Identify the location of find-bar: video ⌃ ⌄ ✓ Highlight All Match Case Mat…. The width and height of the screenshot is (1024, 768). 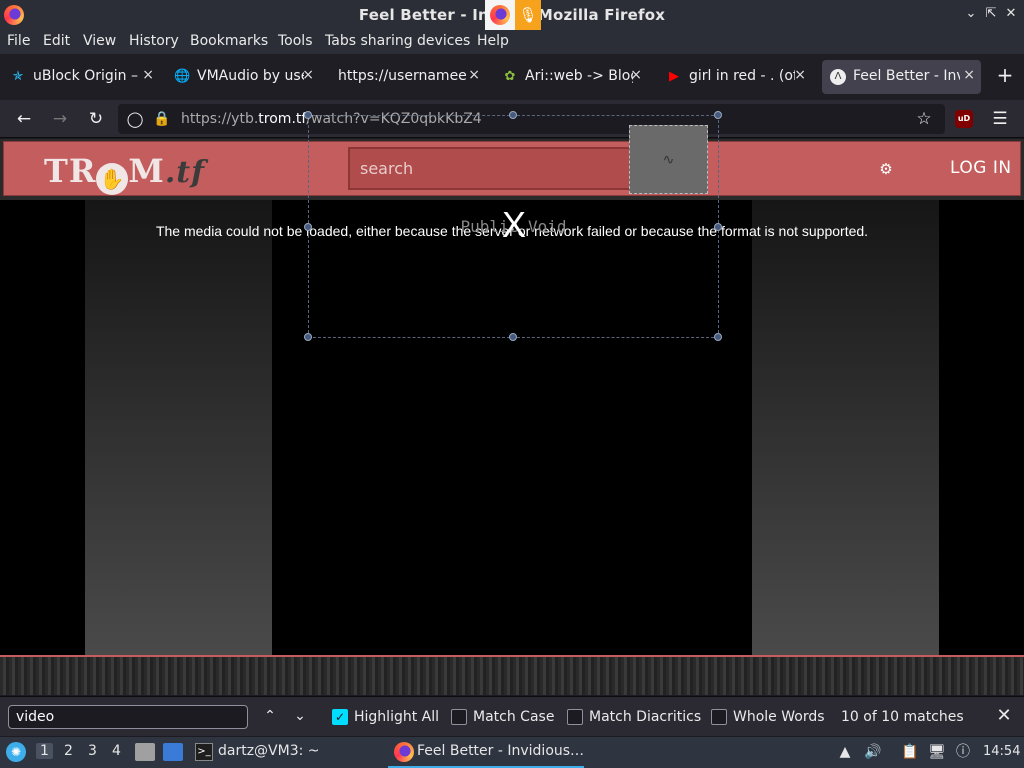
(512, 716).